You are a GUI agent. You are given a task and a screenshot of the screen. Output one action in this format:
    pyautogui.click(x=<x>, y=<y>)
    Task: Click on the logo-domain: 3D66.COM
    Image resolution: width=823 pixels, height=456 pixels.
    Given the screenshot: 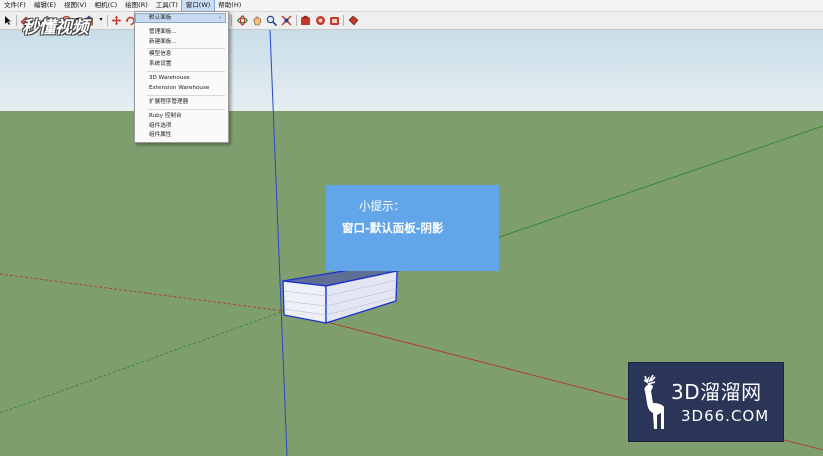 What is the action you would take?
    pyautogui.click(x=725, y=416)
    